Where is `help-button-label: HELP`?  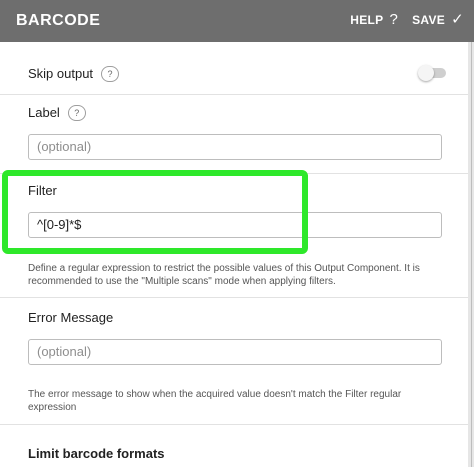 help-button-label: HELP is located at coordinates (367, 19).